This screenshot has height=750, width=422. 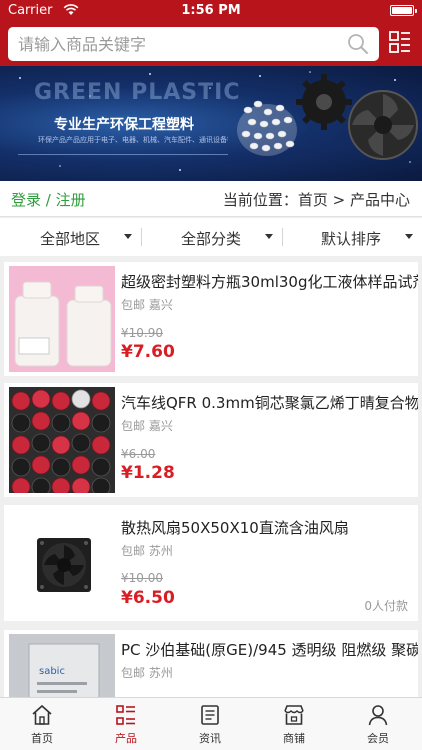 I want to click on product-price: ¥7.60, so click(x=148, y=352).